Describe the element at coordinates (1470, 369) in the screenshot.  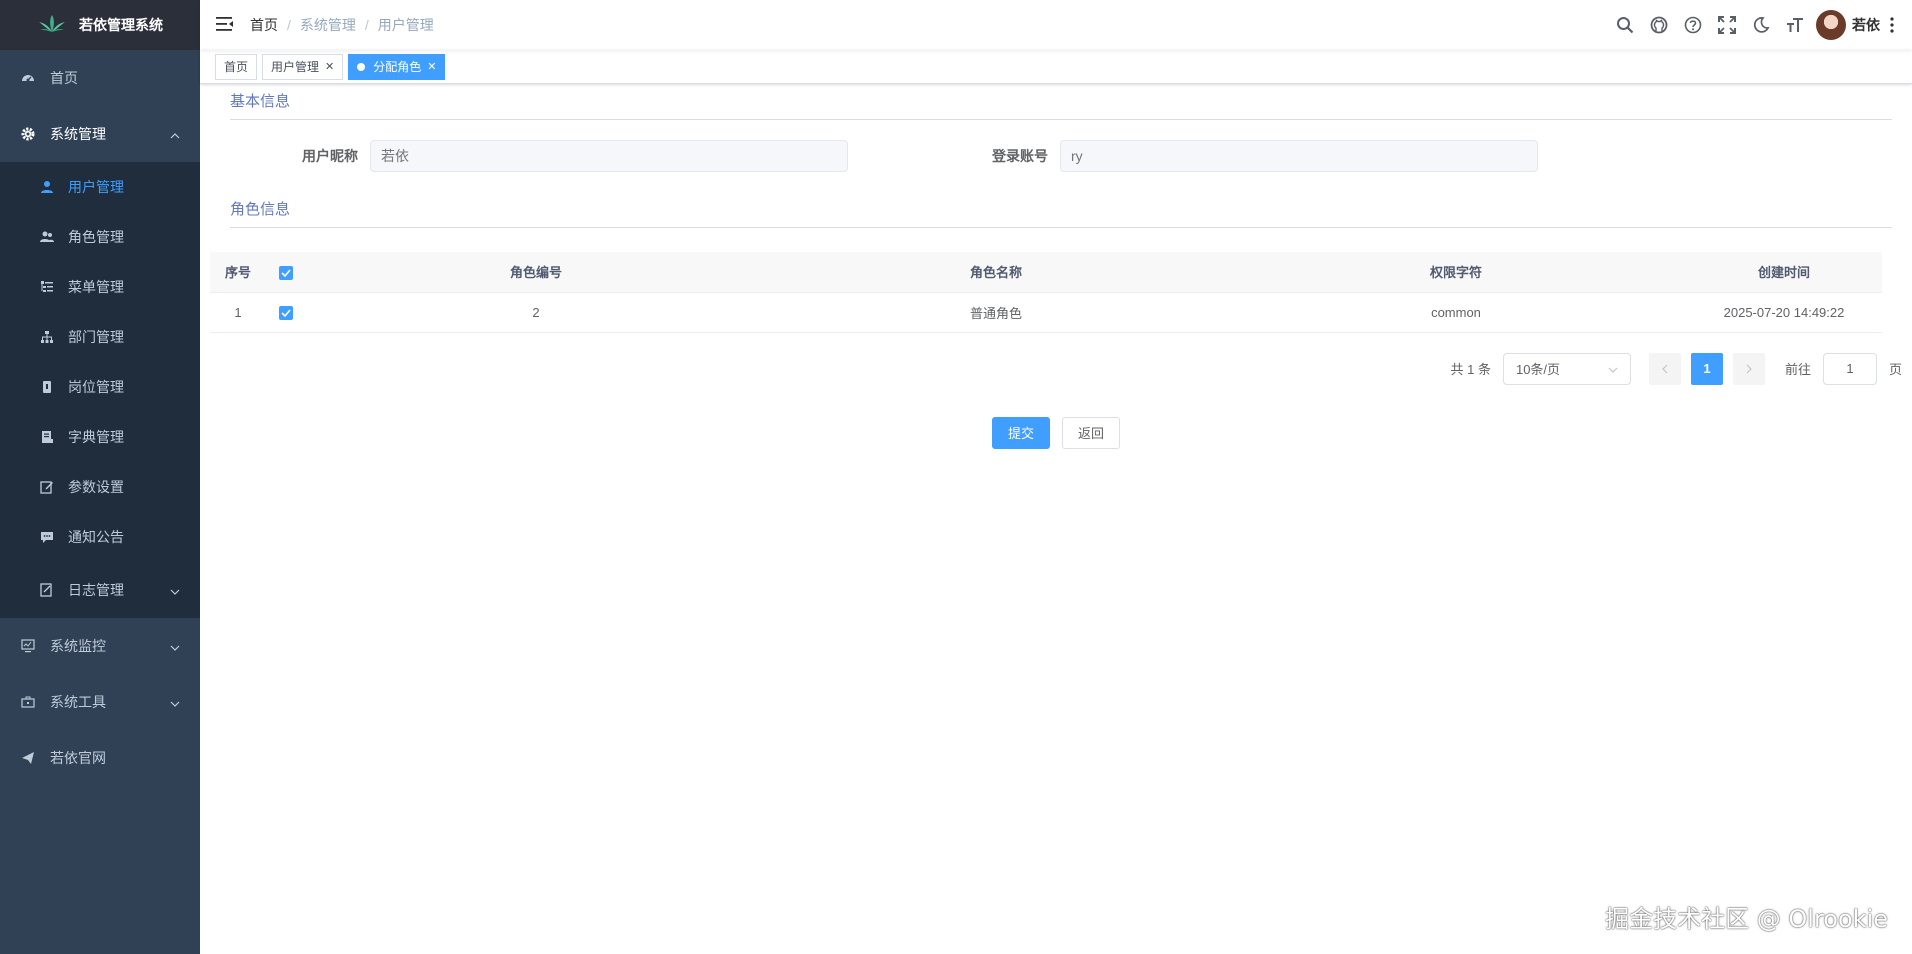
I see `pagination-total: 共 1 条` at that location.